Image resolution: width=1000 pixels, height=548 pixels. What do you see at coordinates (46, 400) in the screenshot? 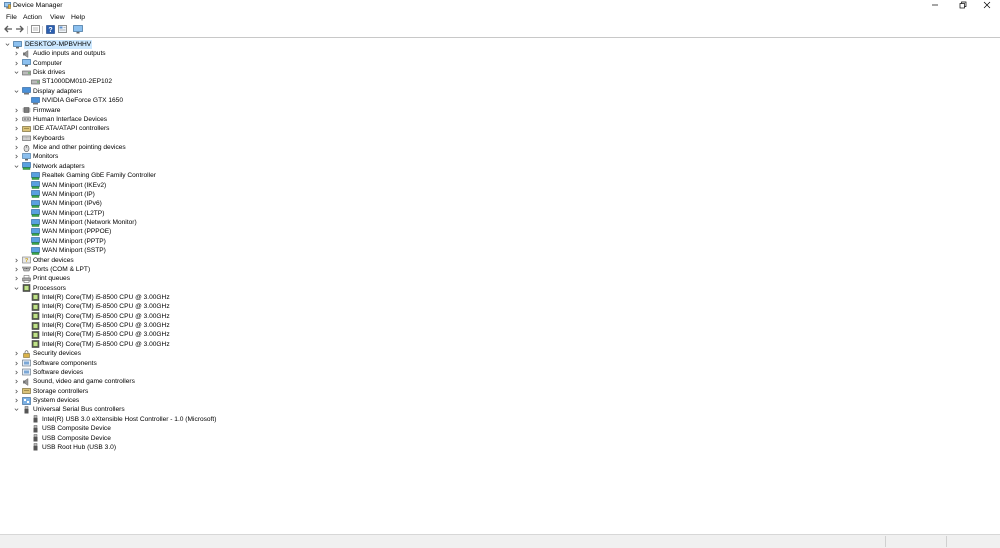
I see `tree-category-node: System devices` at bounding box center [46, 400].